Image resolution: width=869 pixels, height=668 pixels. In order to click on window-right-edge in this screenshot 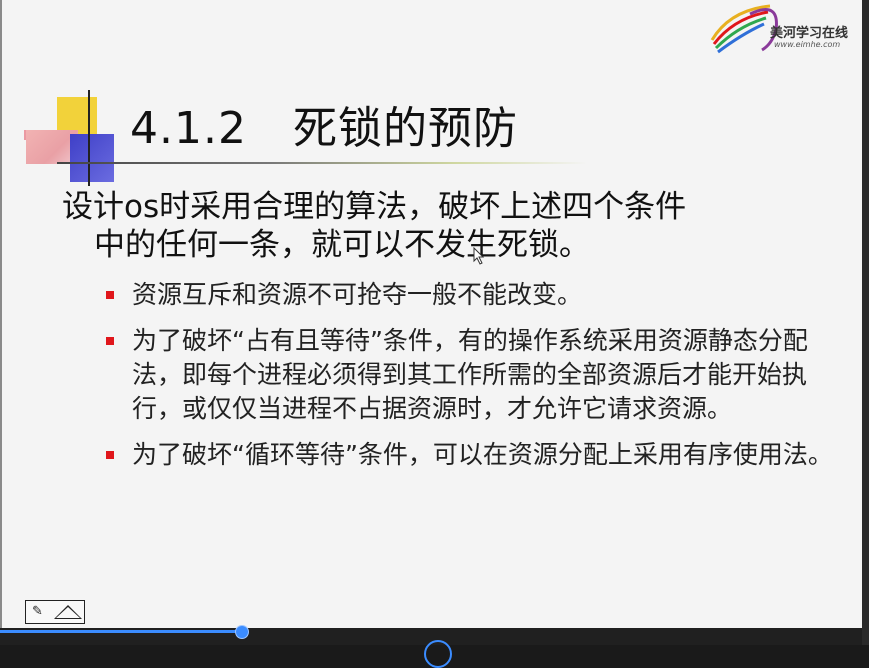, I will do `click(865, 322)`.